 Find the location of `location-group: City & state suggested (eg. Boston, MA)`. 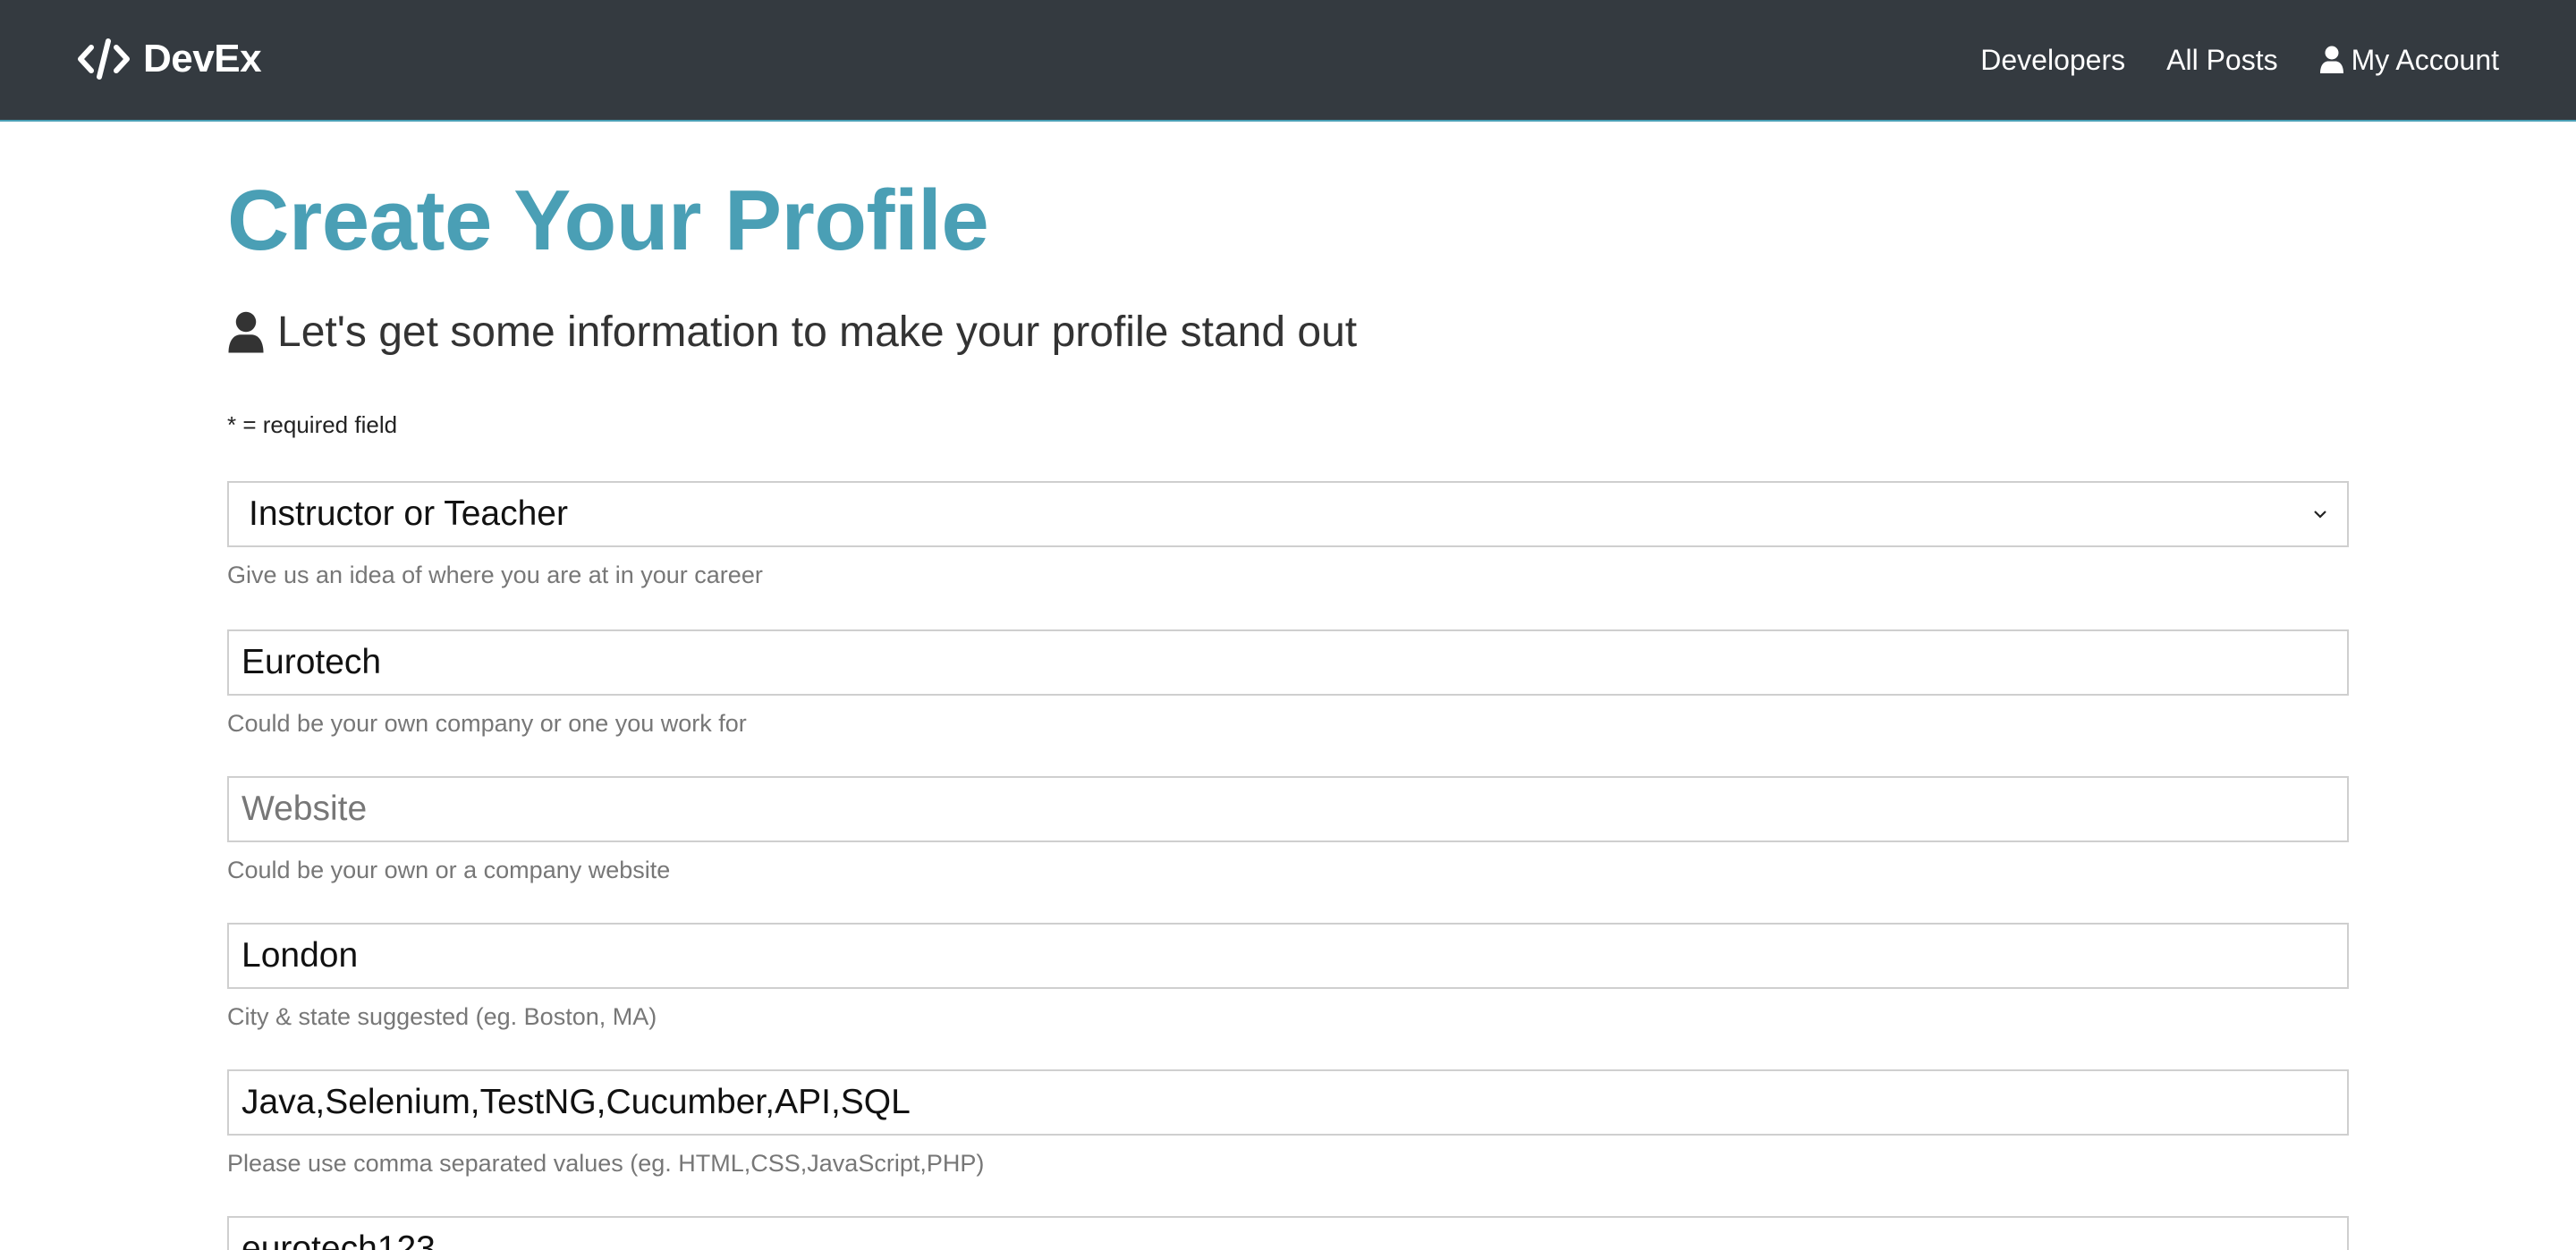

location-group: City & state suggested (eg. Boston, MA) is located at coordinates (1288, 977).